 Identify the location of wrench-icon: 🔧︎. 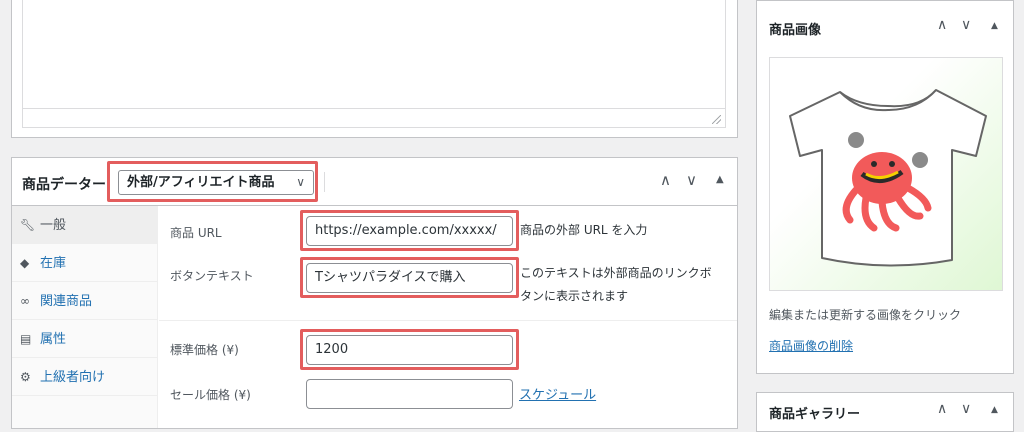
(28, 225).